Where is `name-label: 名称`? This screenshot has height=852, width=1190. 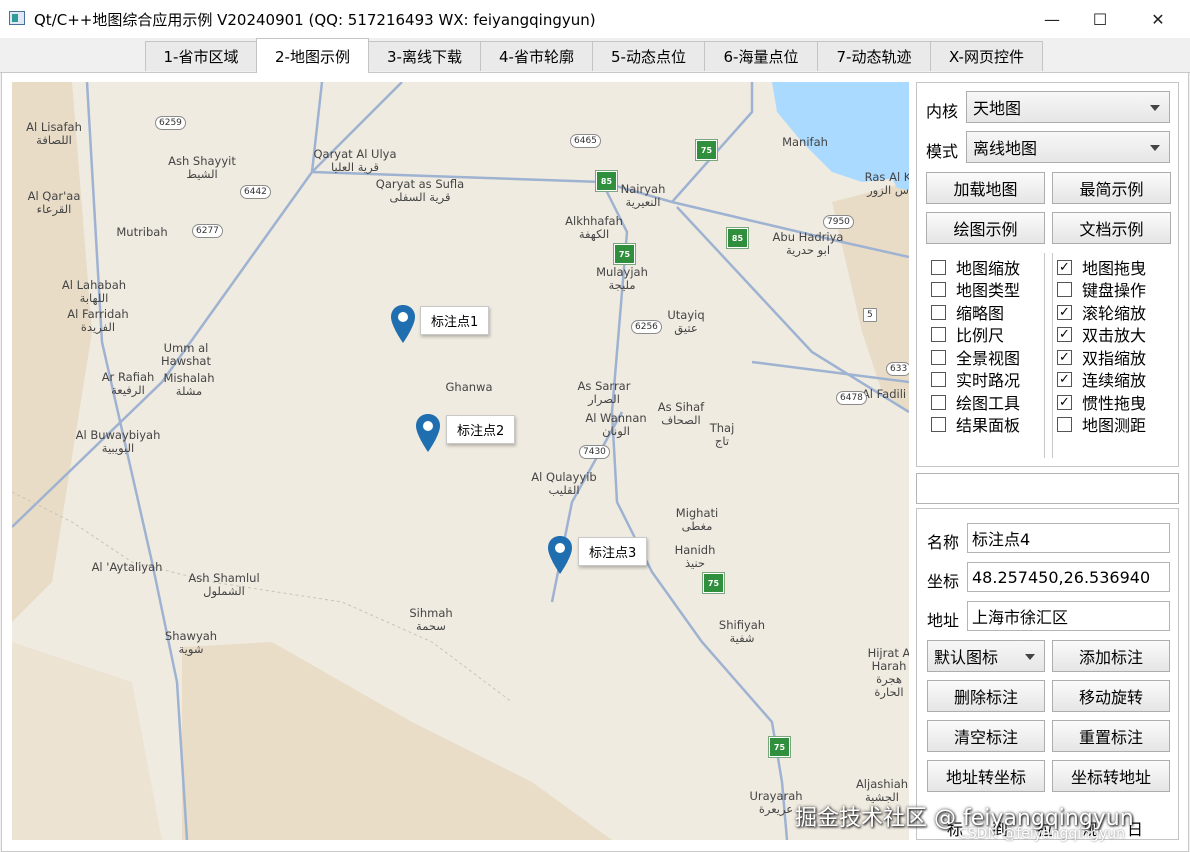
name-label: 名称 is located at coordinates (943, 542).